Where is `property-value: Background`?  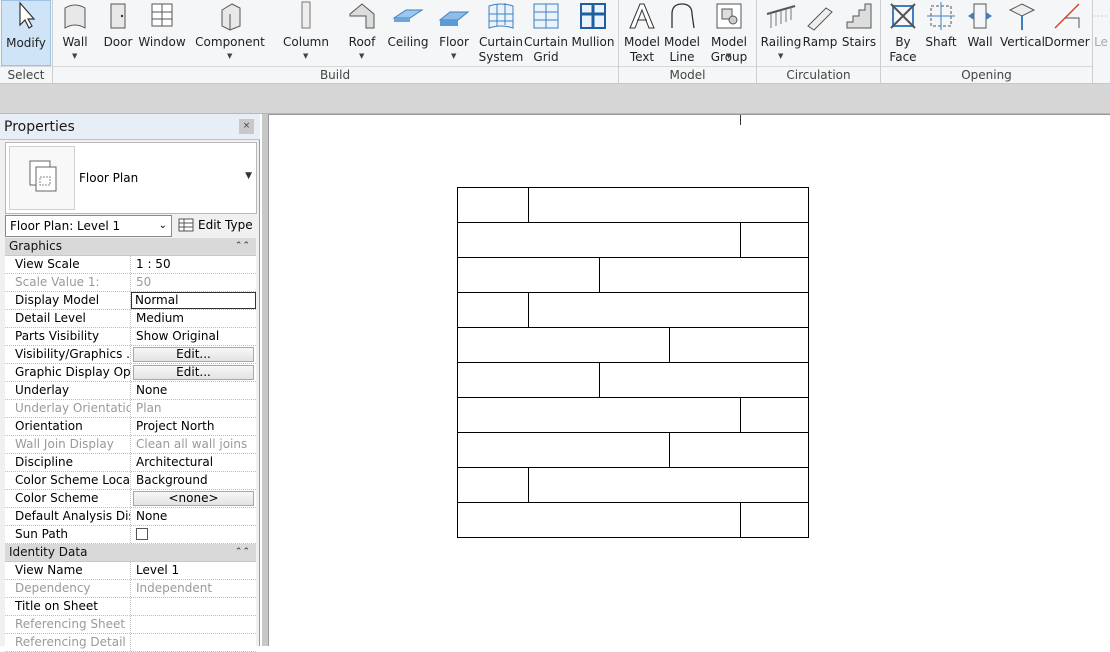 property-value: Background is located at coordinates (193, 480).